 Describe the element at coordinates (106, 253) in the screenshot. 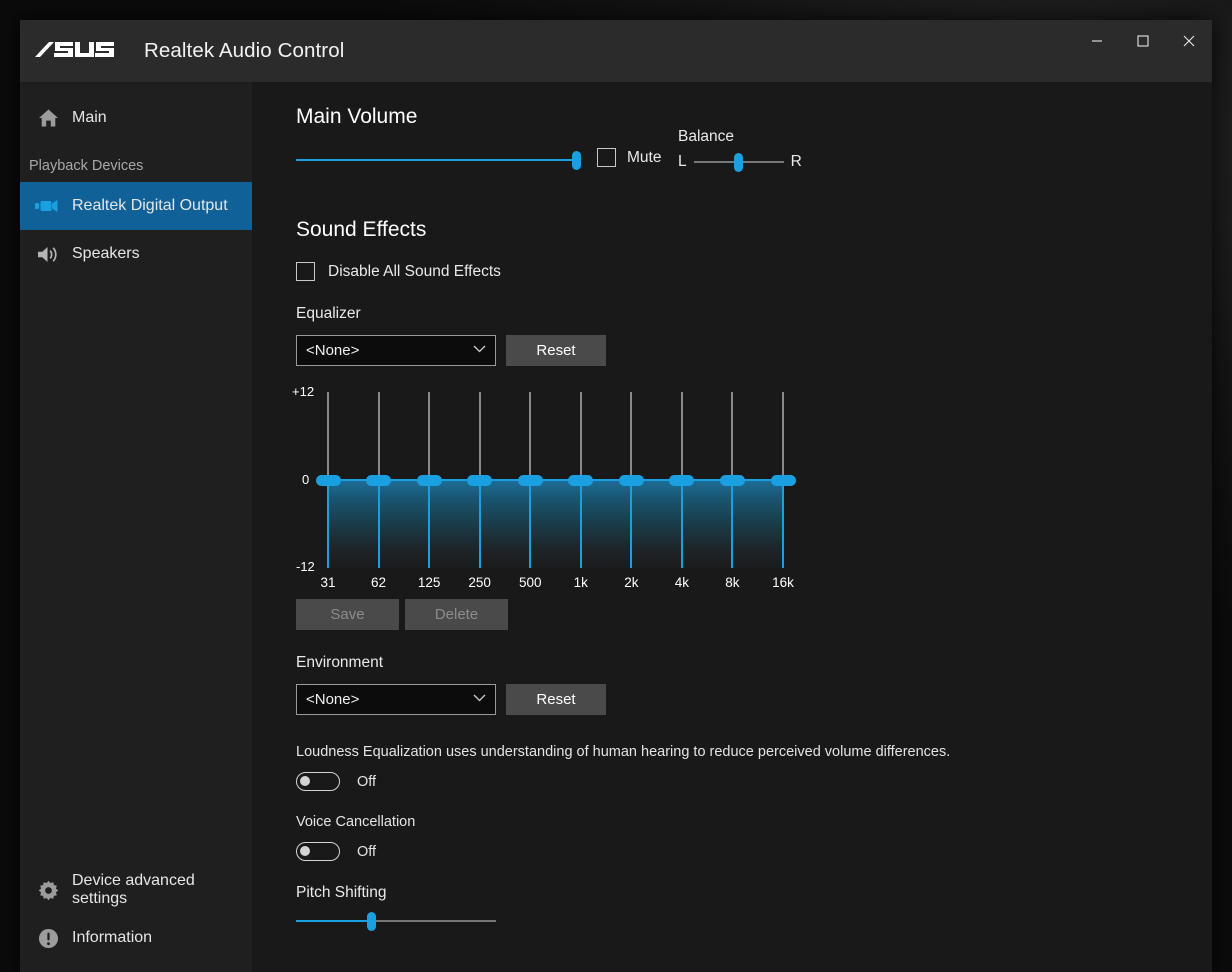

I see `sidebar-item-label: Speakers` at that location.